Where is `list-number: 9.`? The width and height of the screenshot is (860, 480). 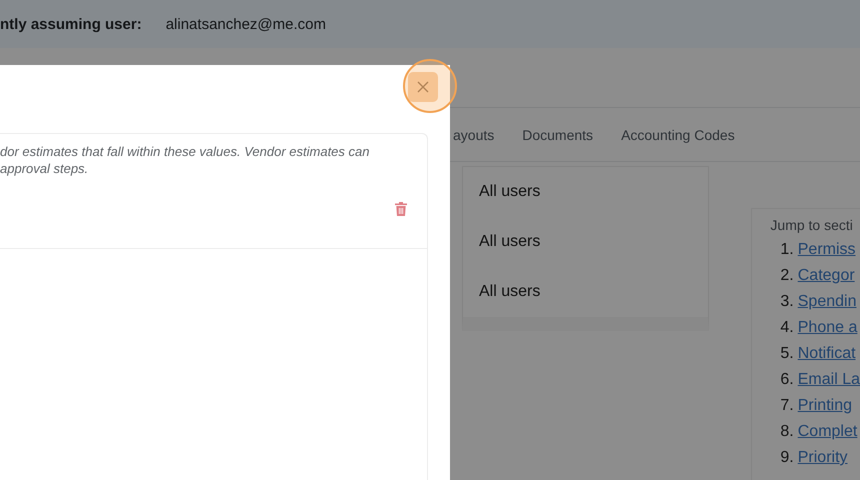
list-number: 9. is located at coordinates (787, 458).